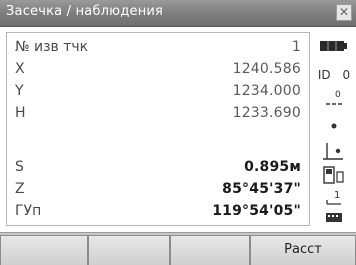 This screenshot has width=356, height=265. What do you see at coordinates (178, 13) in the screenshot?
I see `title-bar: Засечка / наблюдения ✕` at bounding box center [178, 13].